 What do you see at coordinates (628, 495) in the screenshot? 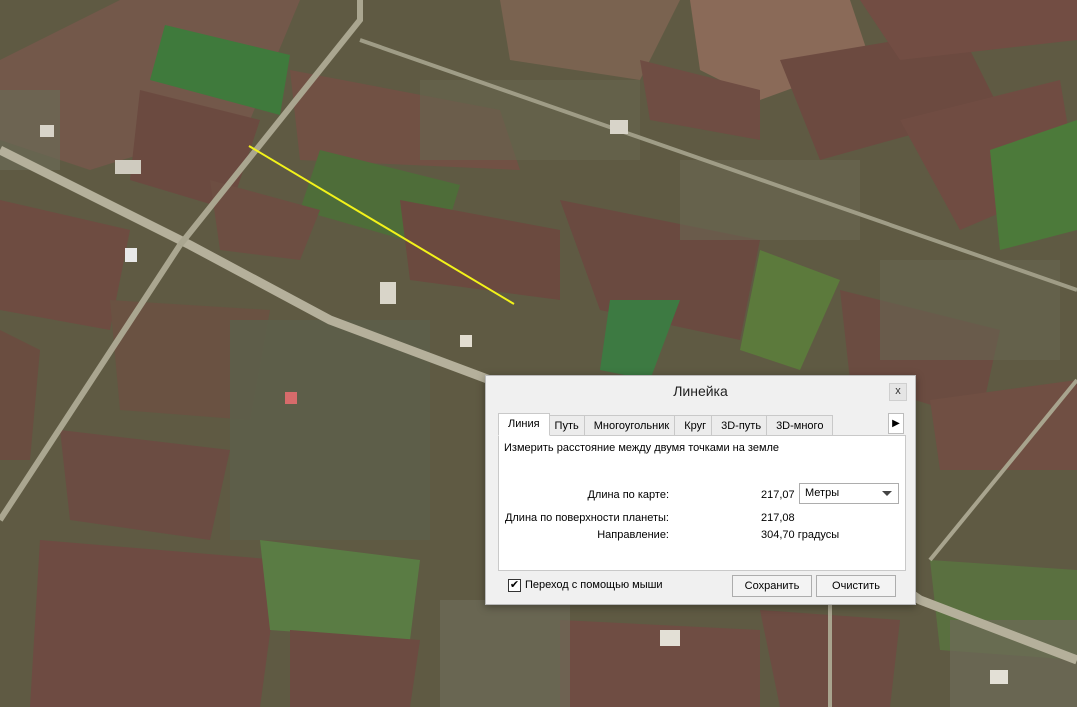
I see `map-length-label: Длина по карте:` at bounding box center [628, 495].